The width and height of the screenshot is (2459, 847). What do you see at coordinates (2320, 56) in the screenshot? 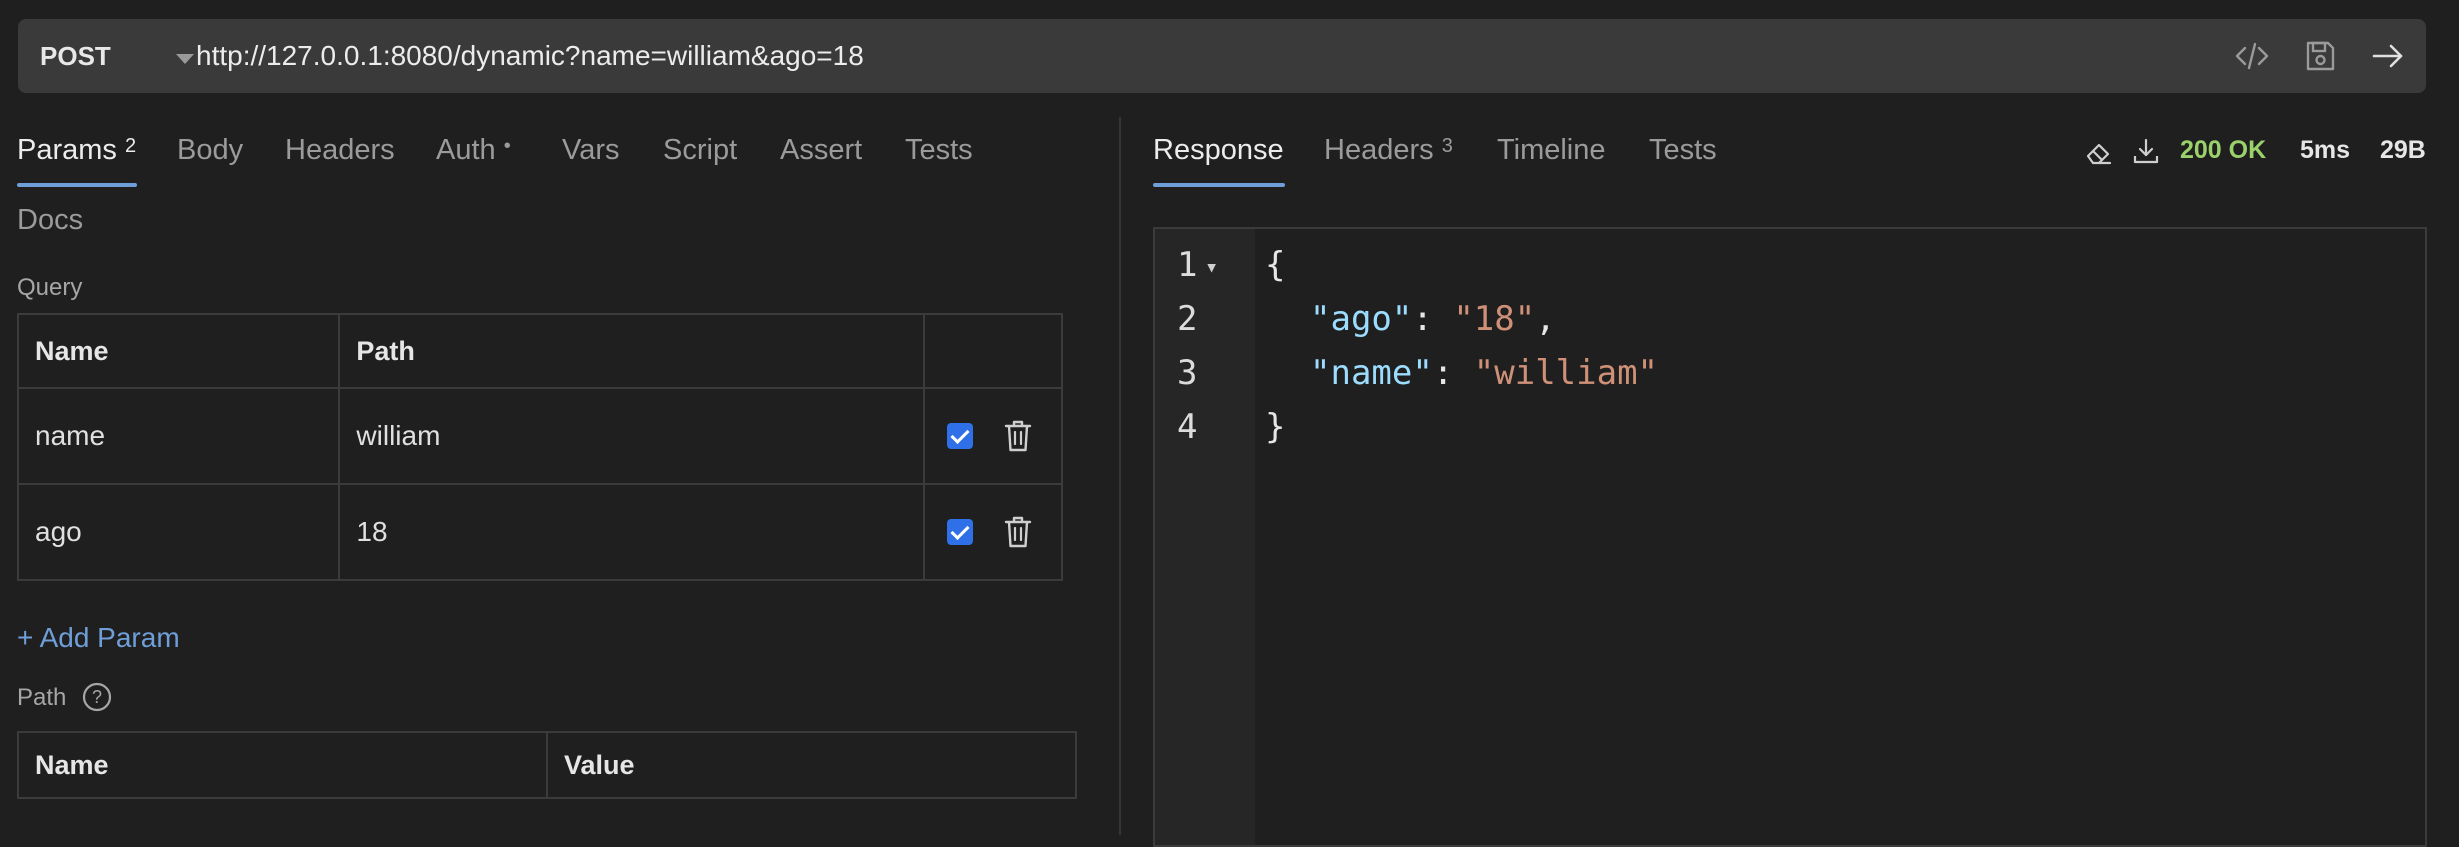
I see `save-icon` at bounding box center [2320, 56].